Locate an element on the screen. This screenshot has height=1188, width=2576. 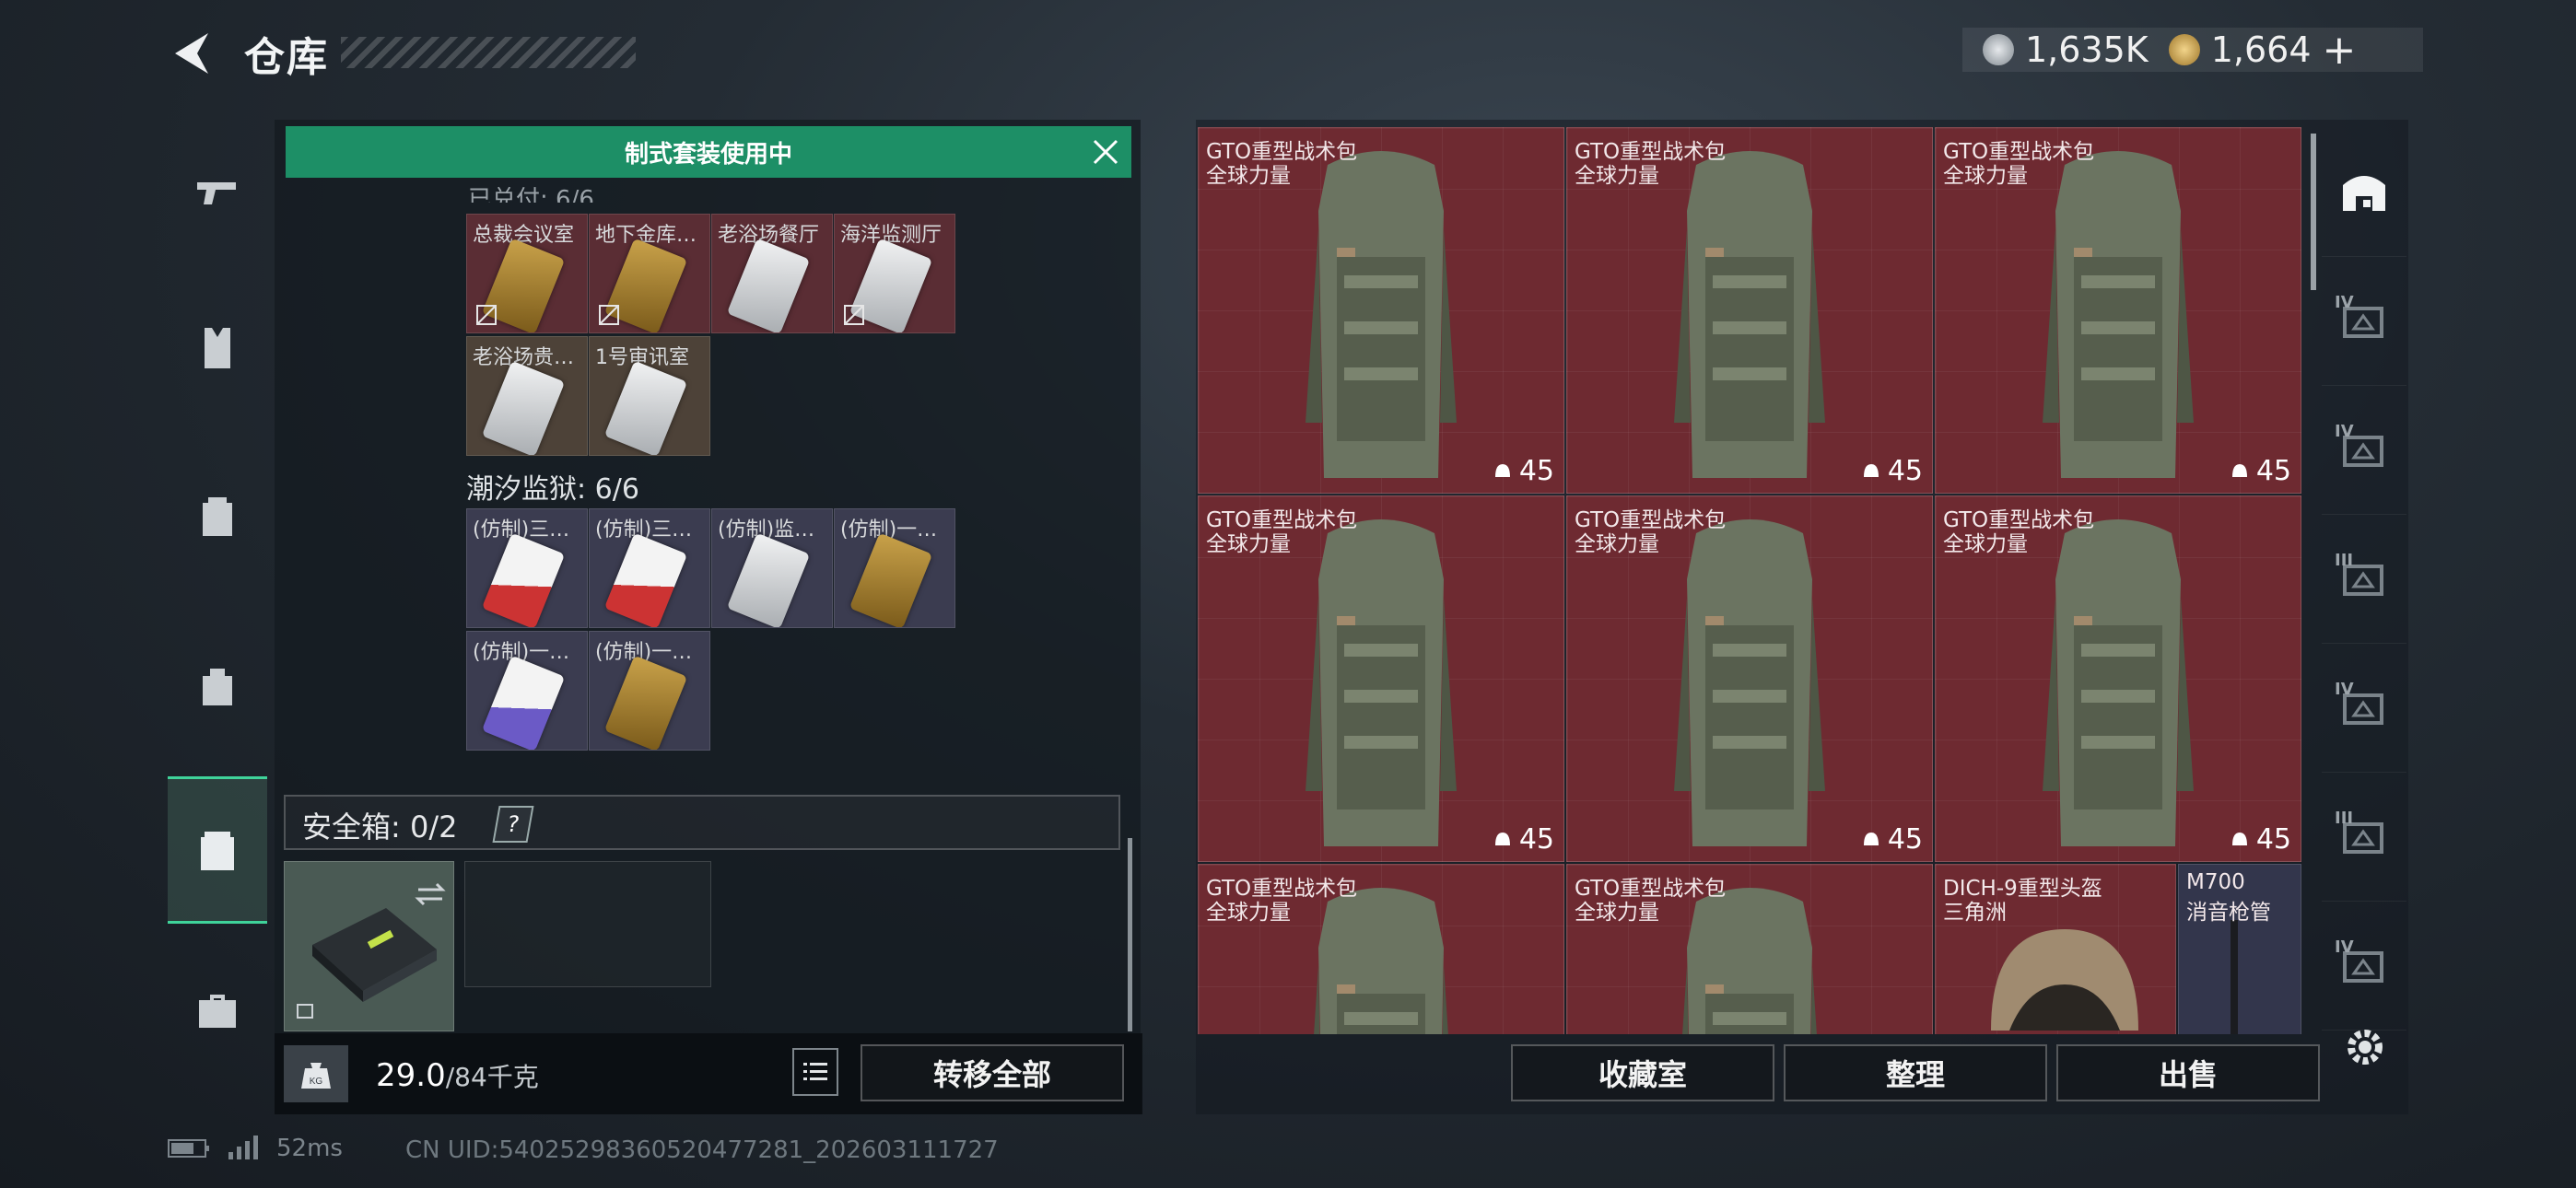
safe-box-icon is located at coordinates (217, 851).